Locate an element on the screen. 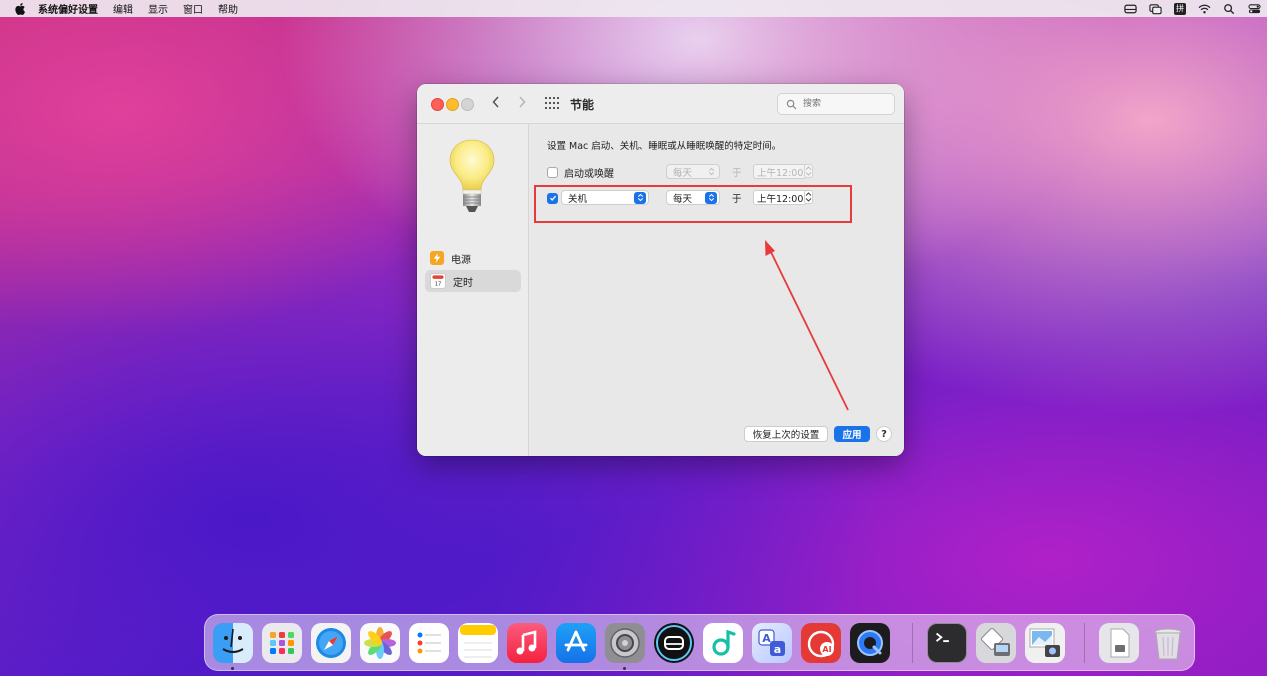 The width and height of the screenshot is (1267, 676). menu-view: 显示 is located at coordinates (158, 8).